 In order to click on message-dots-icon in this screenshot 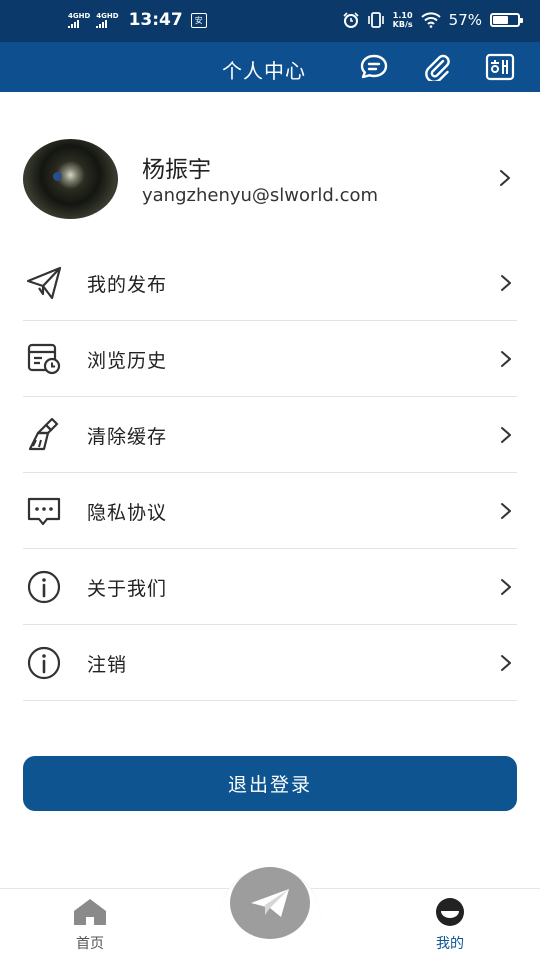, I will do `click(44, 511)`.